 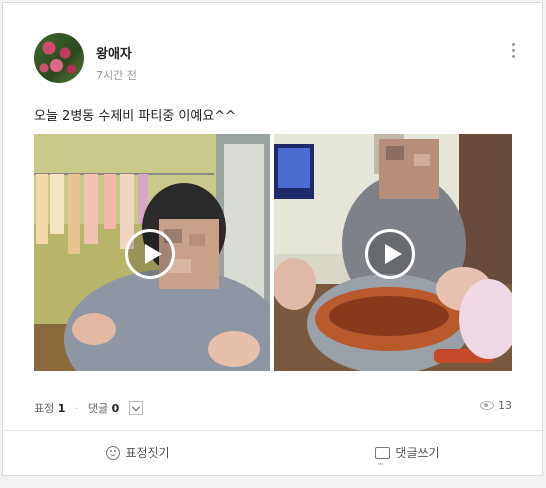 What do you see at coordinates (135, 116) in the screenshot?
I see `post-text: 오늘 2병동 수제비 파티중 이예요^^` at bounding box center [135, 116].